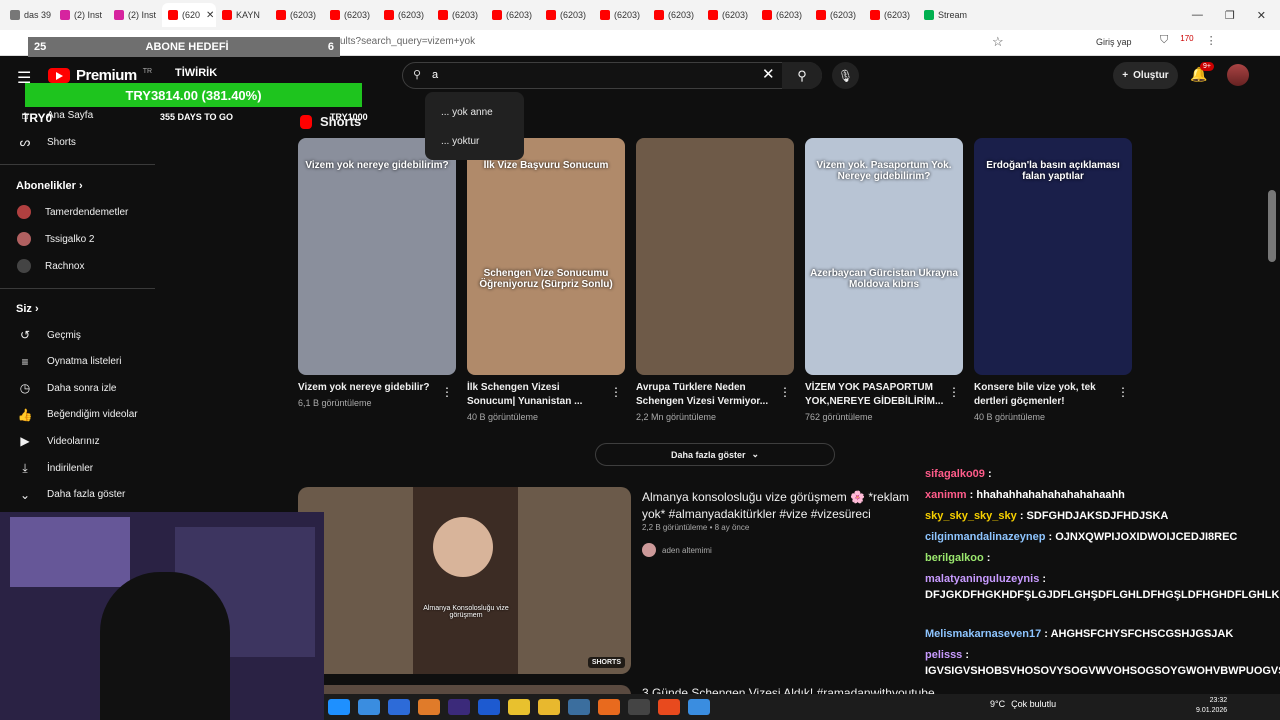 This screenshot has height=720, width=1280. I want to click on browser-tab: Stream, so click(945, 15).